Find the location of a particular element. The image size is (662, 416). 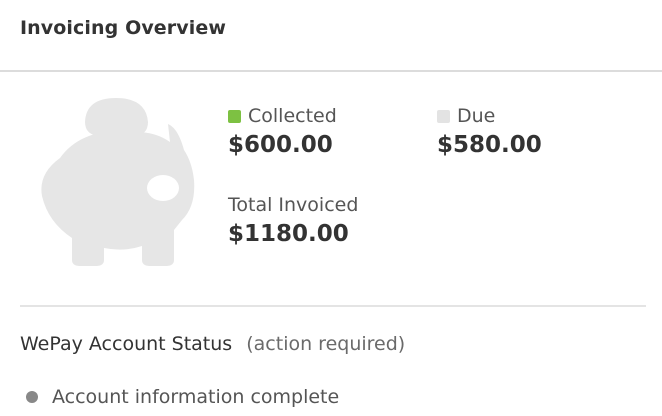

account-checklist-item: Account information complete is located at coordinates (182, 397).